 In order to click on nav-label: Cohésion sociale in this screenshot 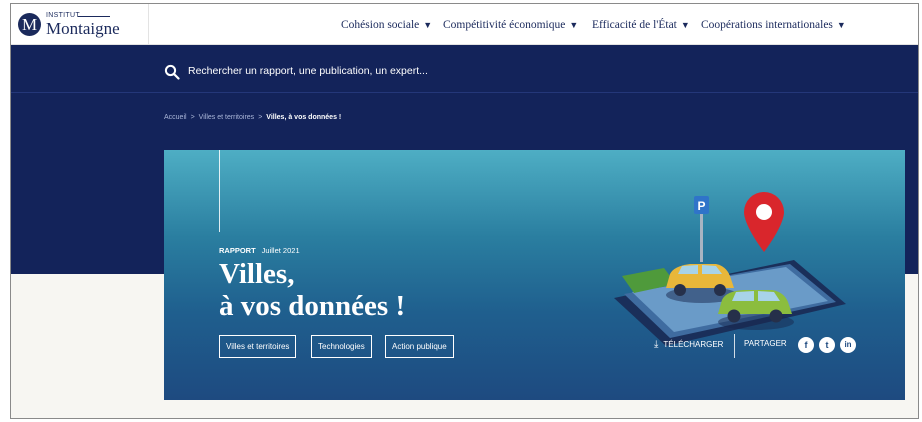, I will do `click(380, 25)`.